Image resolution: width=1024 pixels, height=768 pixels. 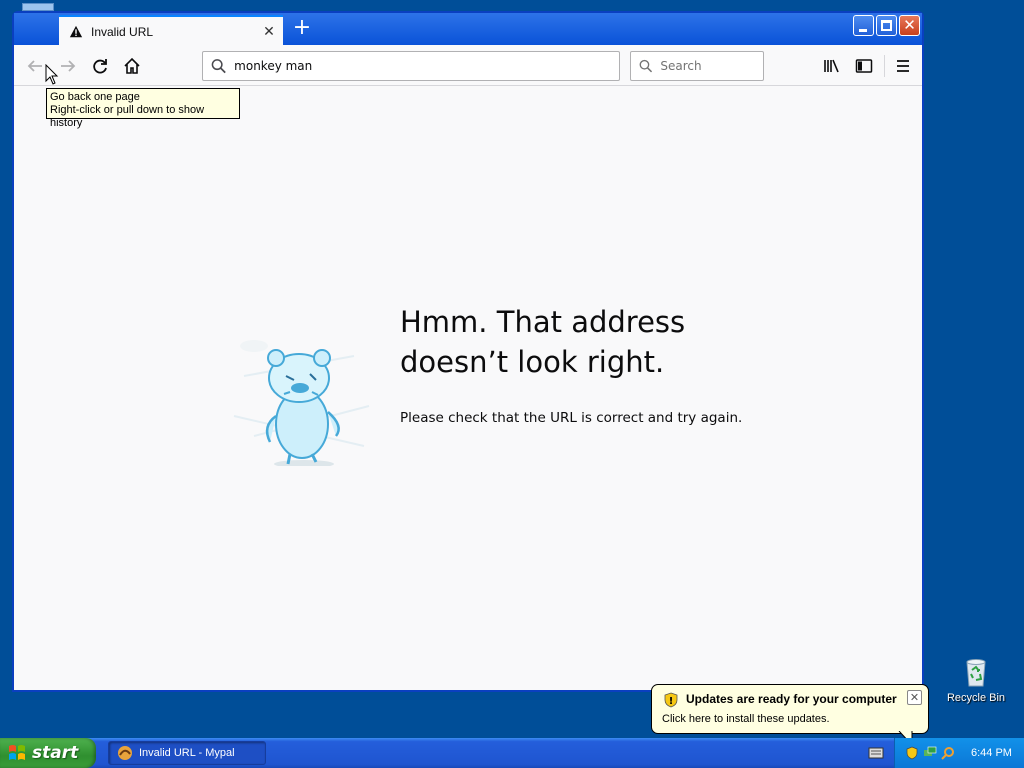 I want to click on mypal-app-icon, so click(x=125, y=753).